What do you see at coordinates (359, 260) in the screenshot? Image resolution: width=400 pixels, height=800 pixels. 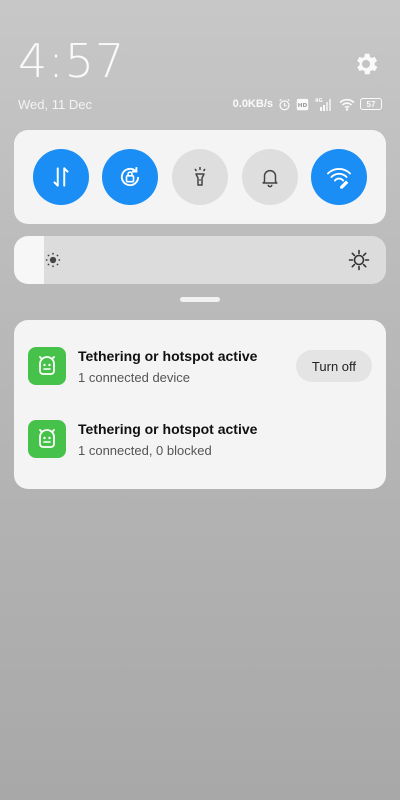 I see `brightness-high-icon` at bounding box center [359, 260].